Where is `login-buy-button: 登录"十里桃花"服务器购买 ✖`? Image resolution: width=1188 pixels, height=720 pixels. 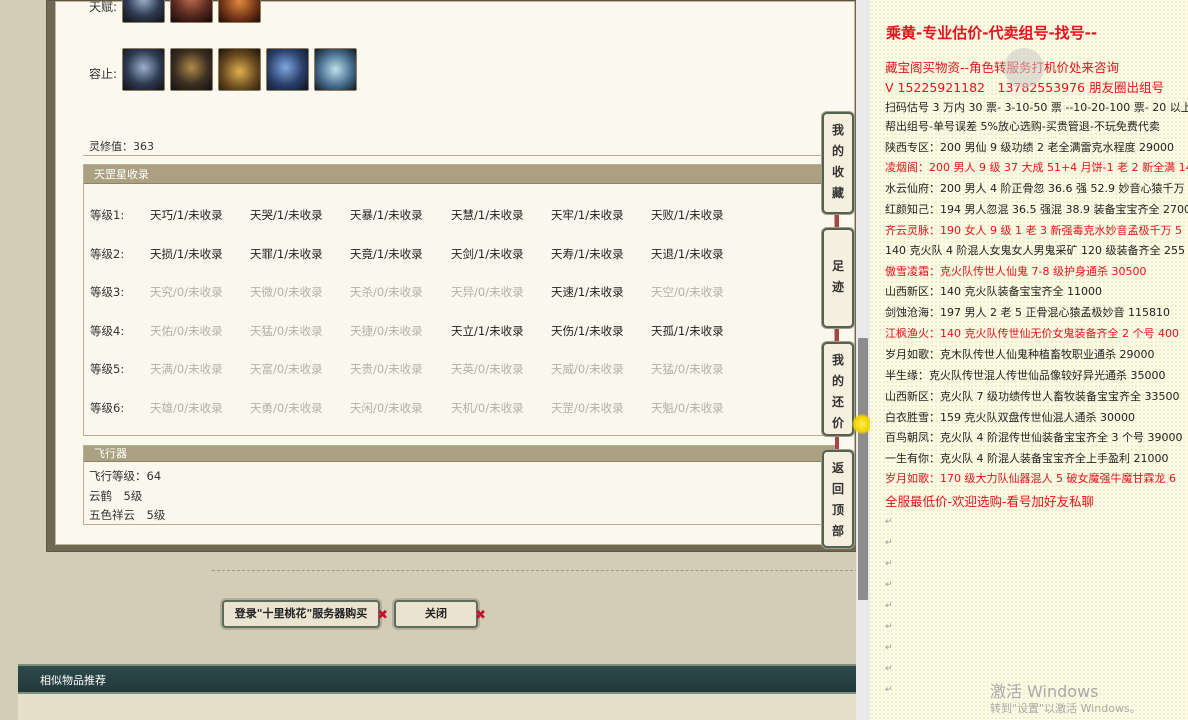
login-buy-button: 登录"十里桃花"服务器购买 ✖ is located at coordinates (305, 614).